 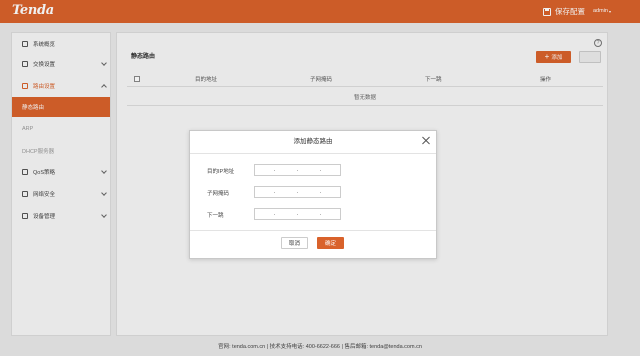 I want to click on next-hop-label: 下一跳, so click(x=215, y=216).